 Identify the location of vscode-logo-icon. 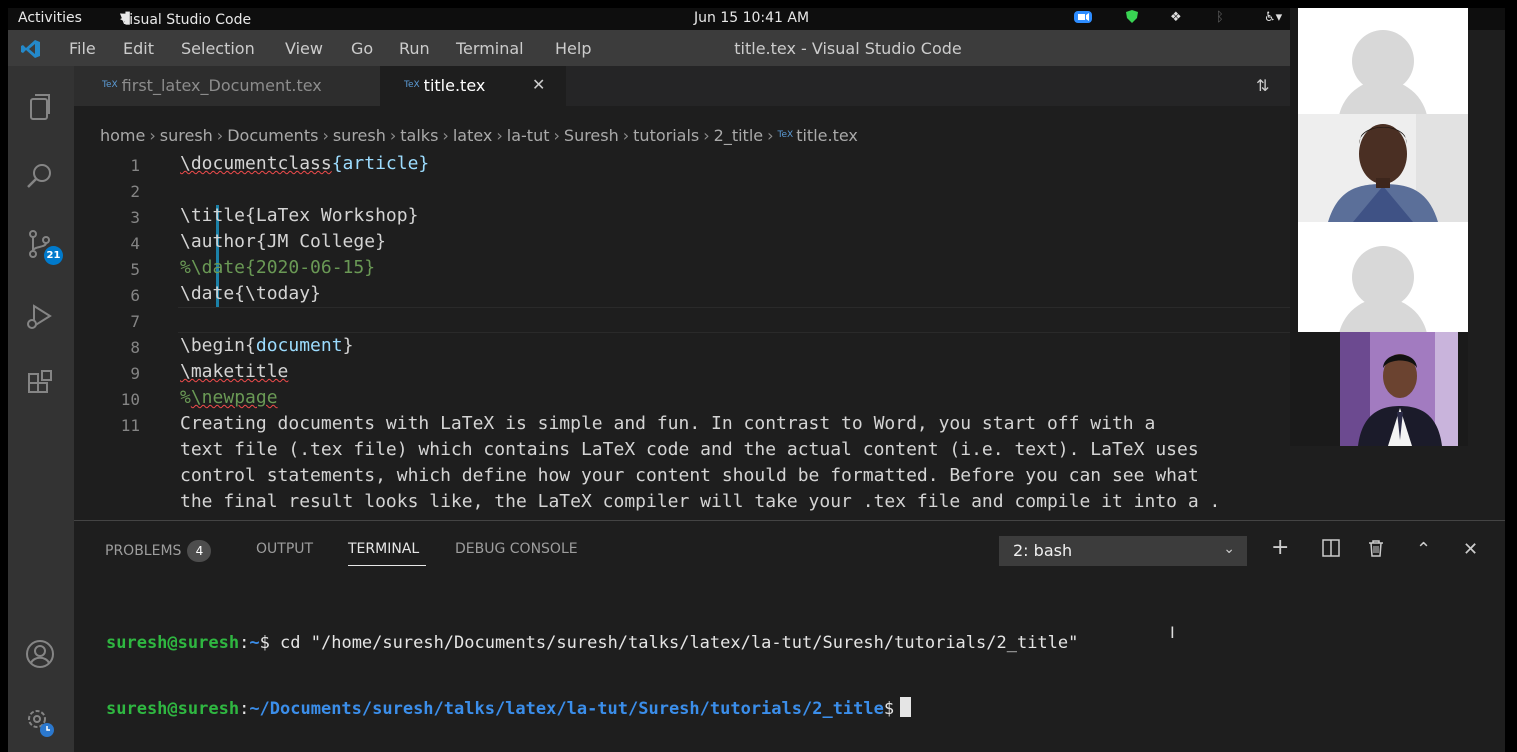
(30, 49).